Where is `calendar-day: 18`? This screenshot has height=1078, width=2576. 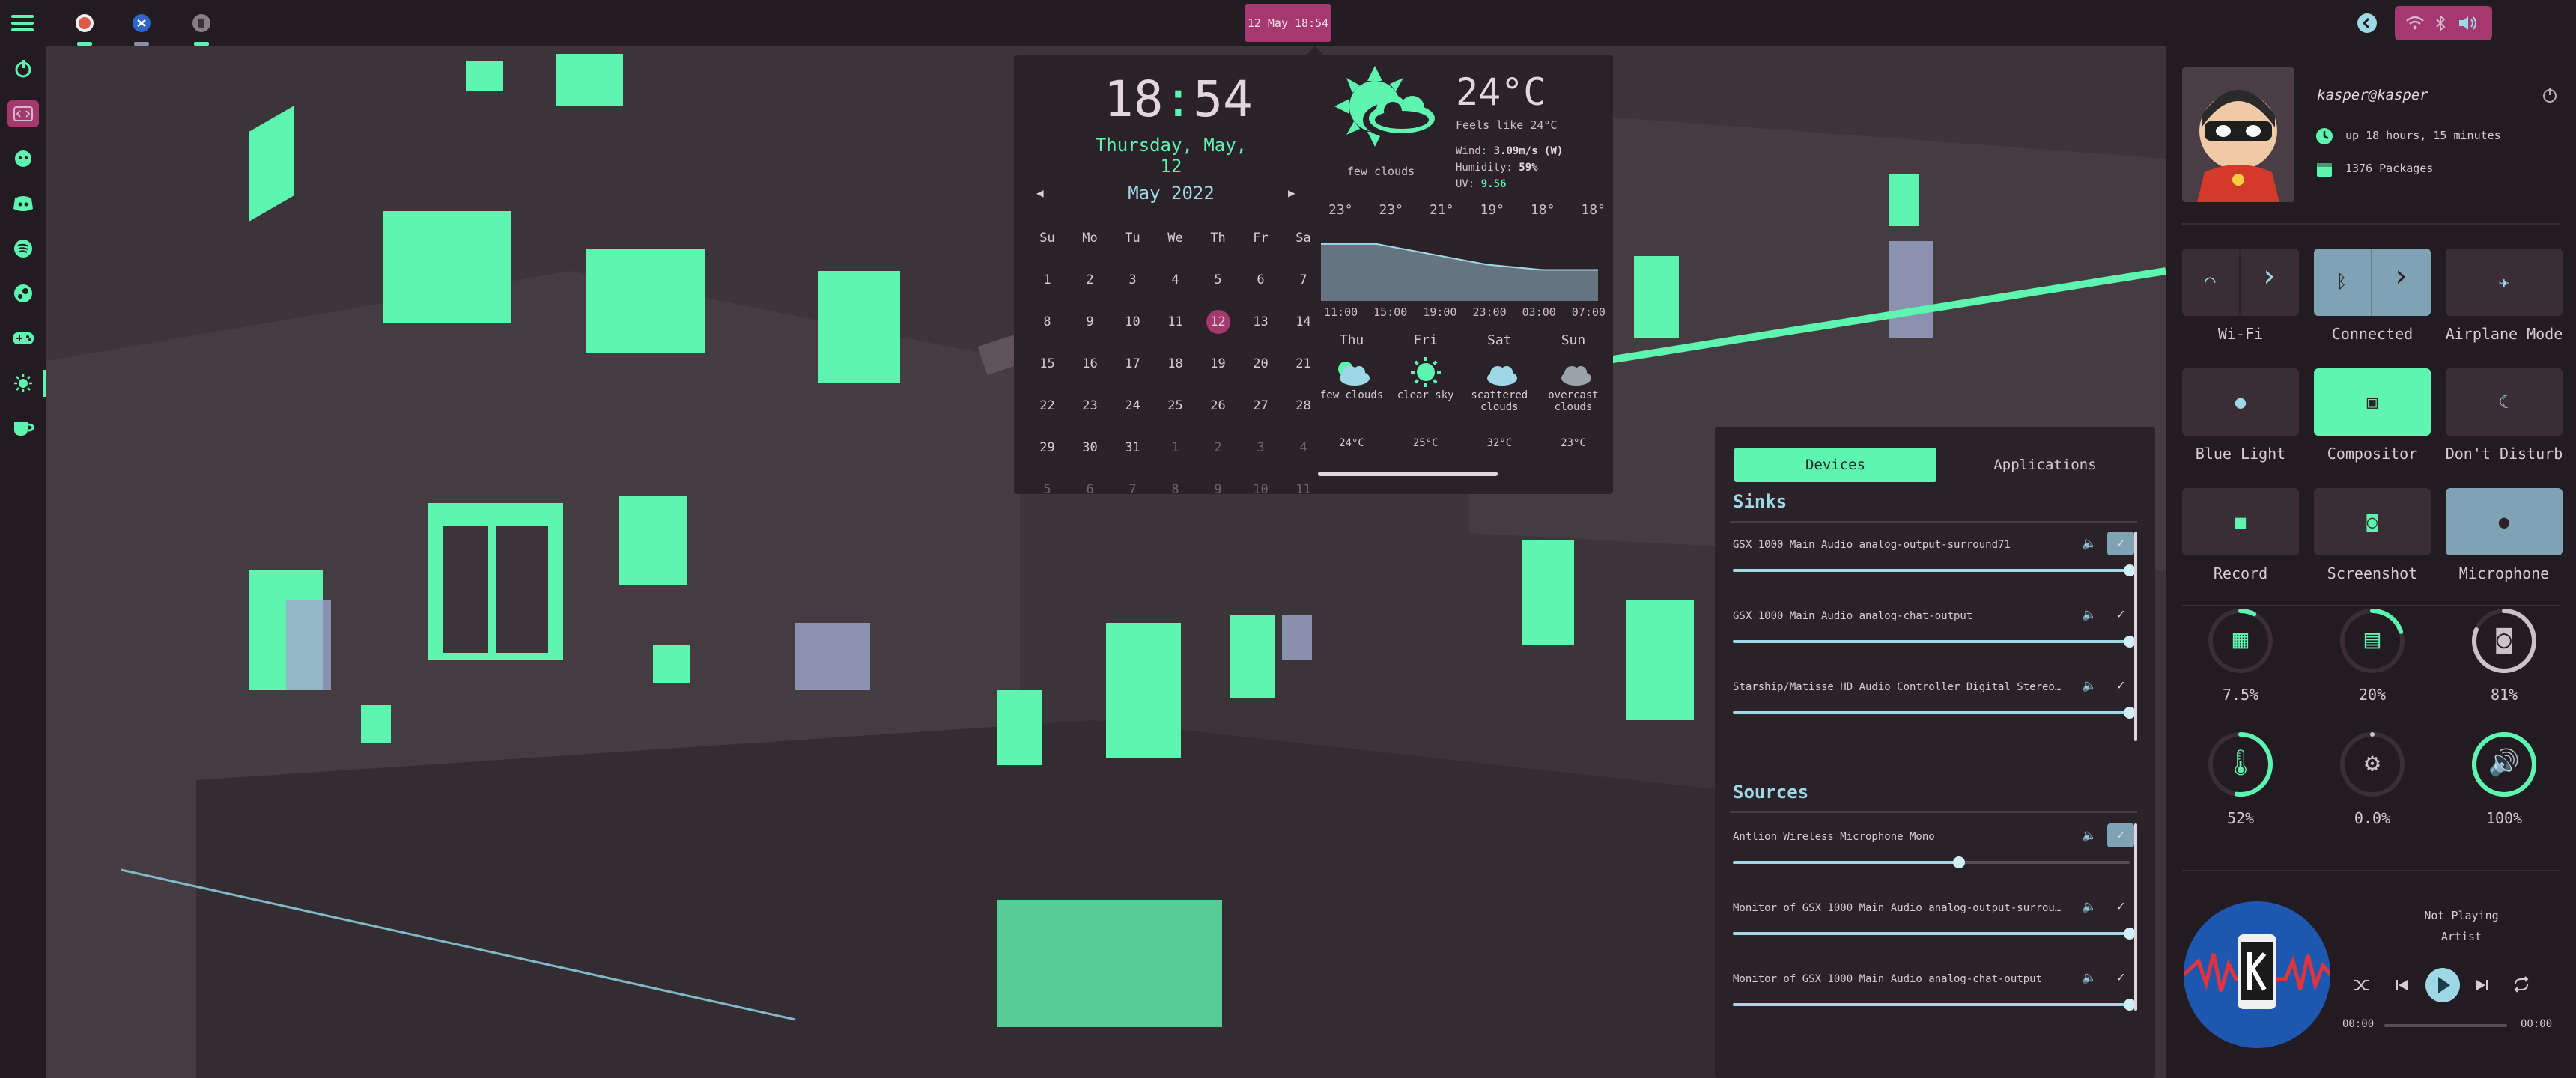
calendar-day: 18 is located at coordinates (1175, 364).